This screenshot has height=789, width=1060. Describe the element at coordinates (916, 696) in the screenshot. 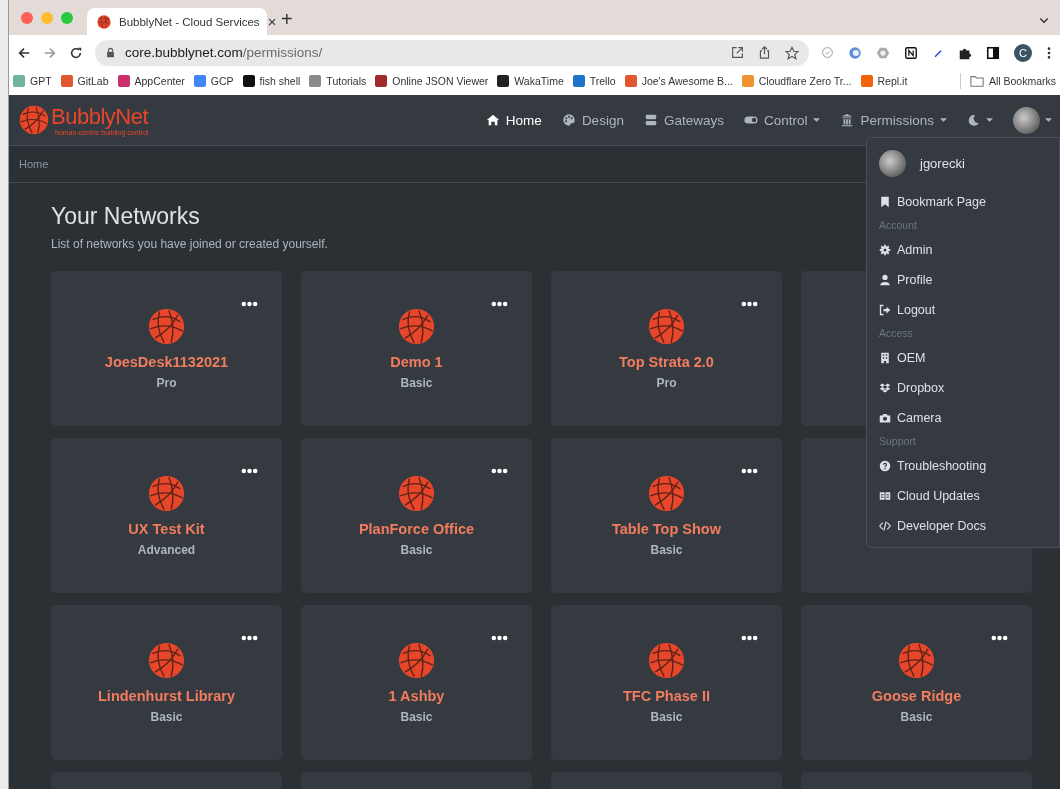

I see `network-name: Goose Ridge` at that location.